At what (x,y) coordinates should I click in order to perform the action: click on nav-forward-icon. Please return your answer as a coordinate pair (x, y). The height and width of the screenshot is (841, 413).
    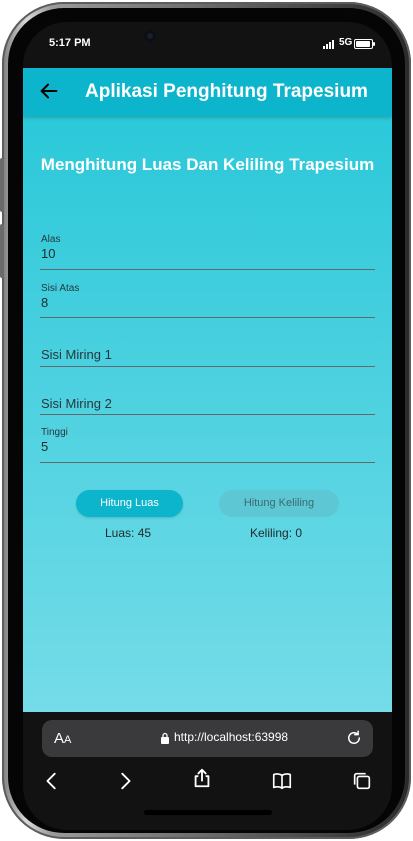
    Looking at the image, I should click on (125, 781).